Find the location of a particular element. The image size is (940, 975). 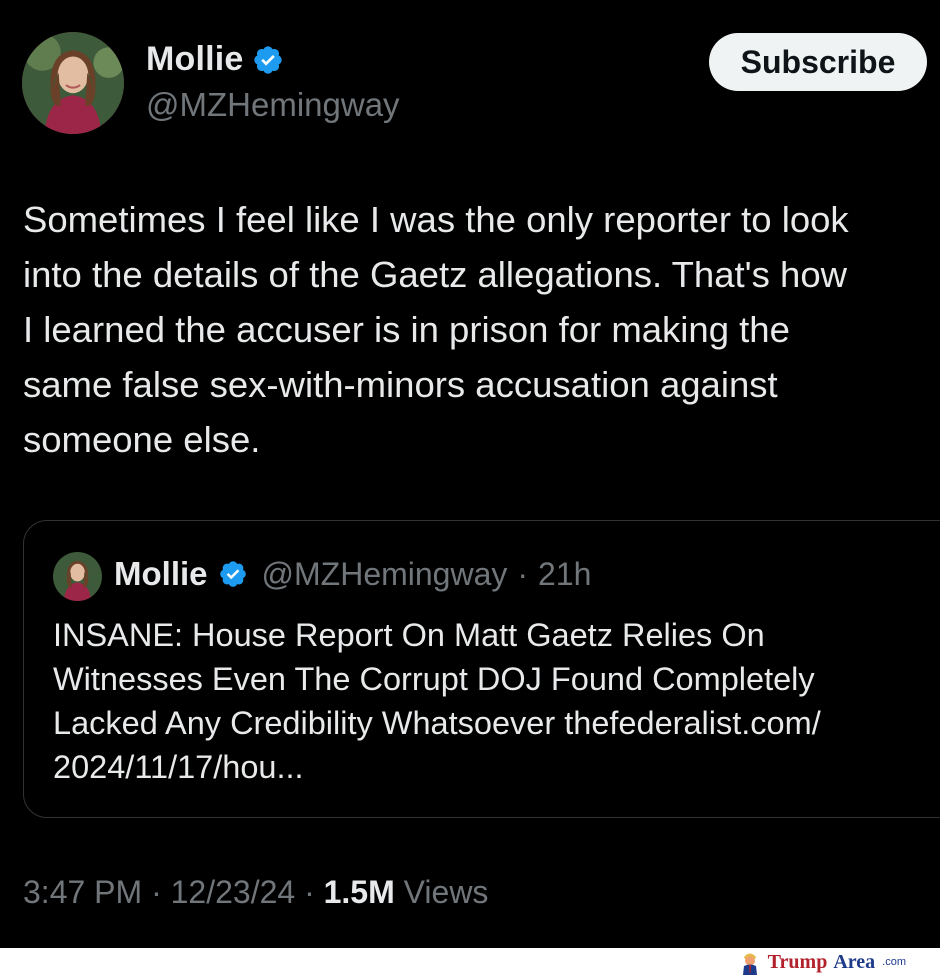

author-handle: @MZHemingway is located at coordinates (273, 105).